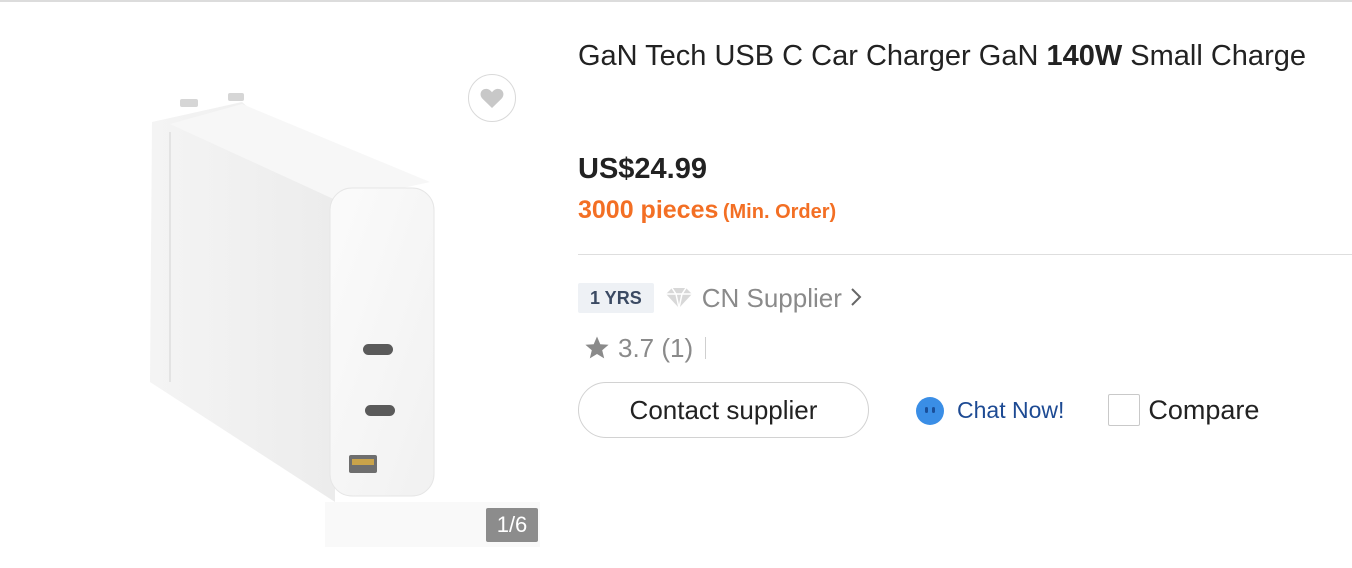 The width and height of the screenshot is (1352, 568). Describe the element at coordinates (856, 298) in the screenshot. I see `chevron-right-icon` at that location.